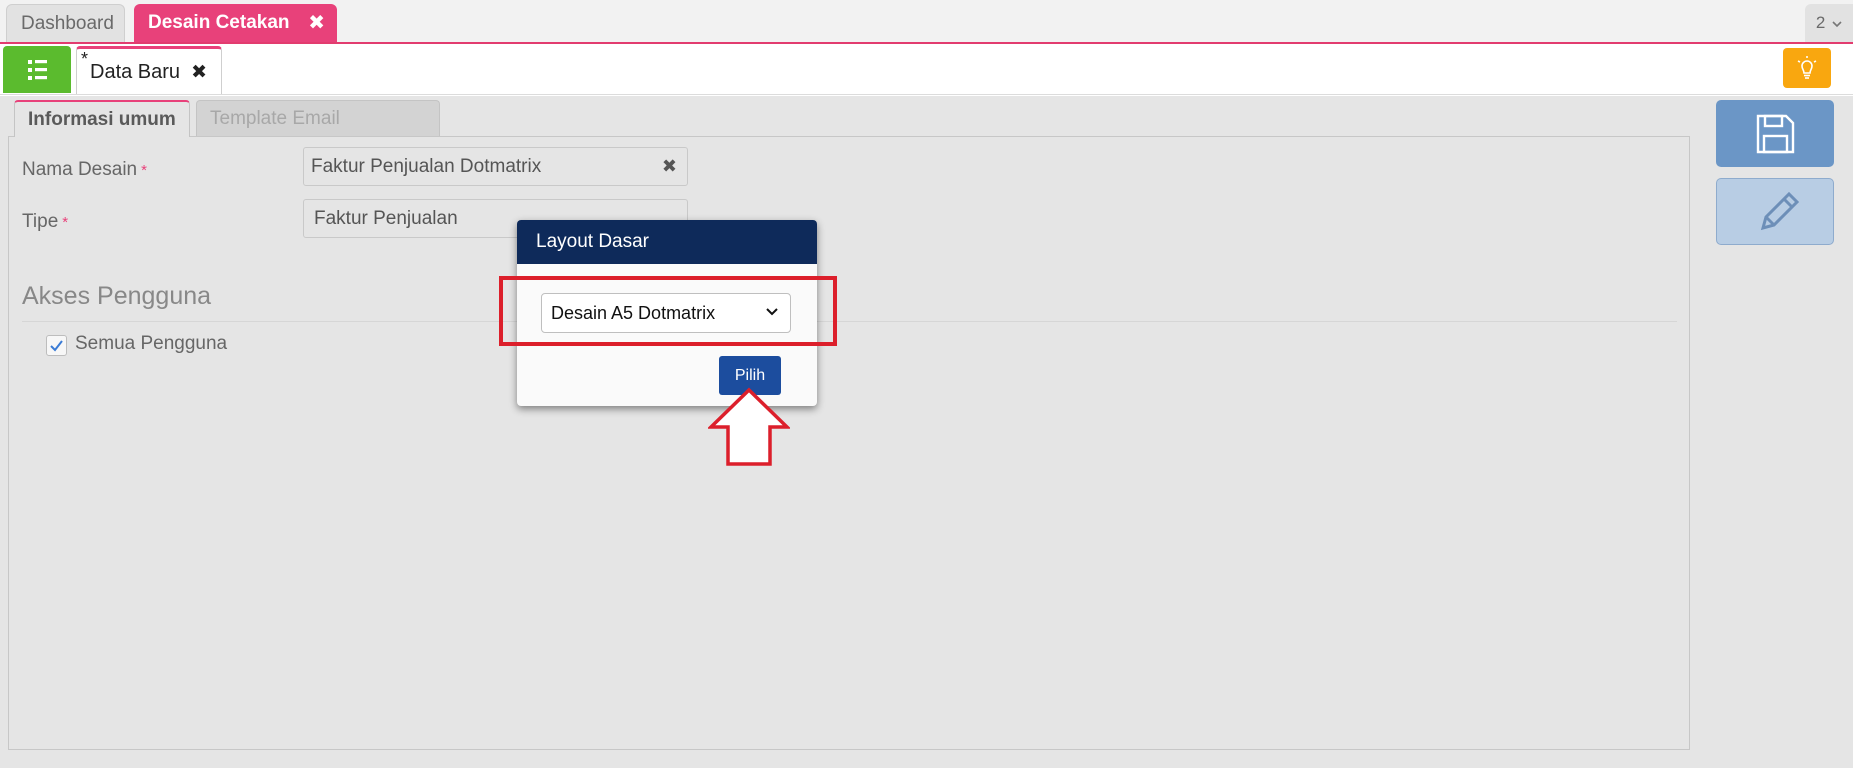 The height and width of the screenshot is (768, 1853). Describe the element at coordinates (40, 221) in the screenshot. I see `tipe-label-text: Tipe` at that location.